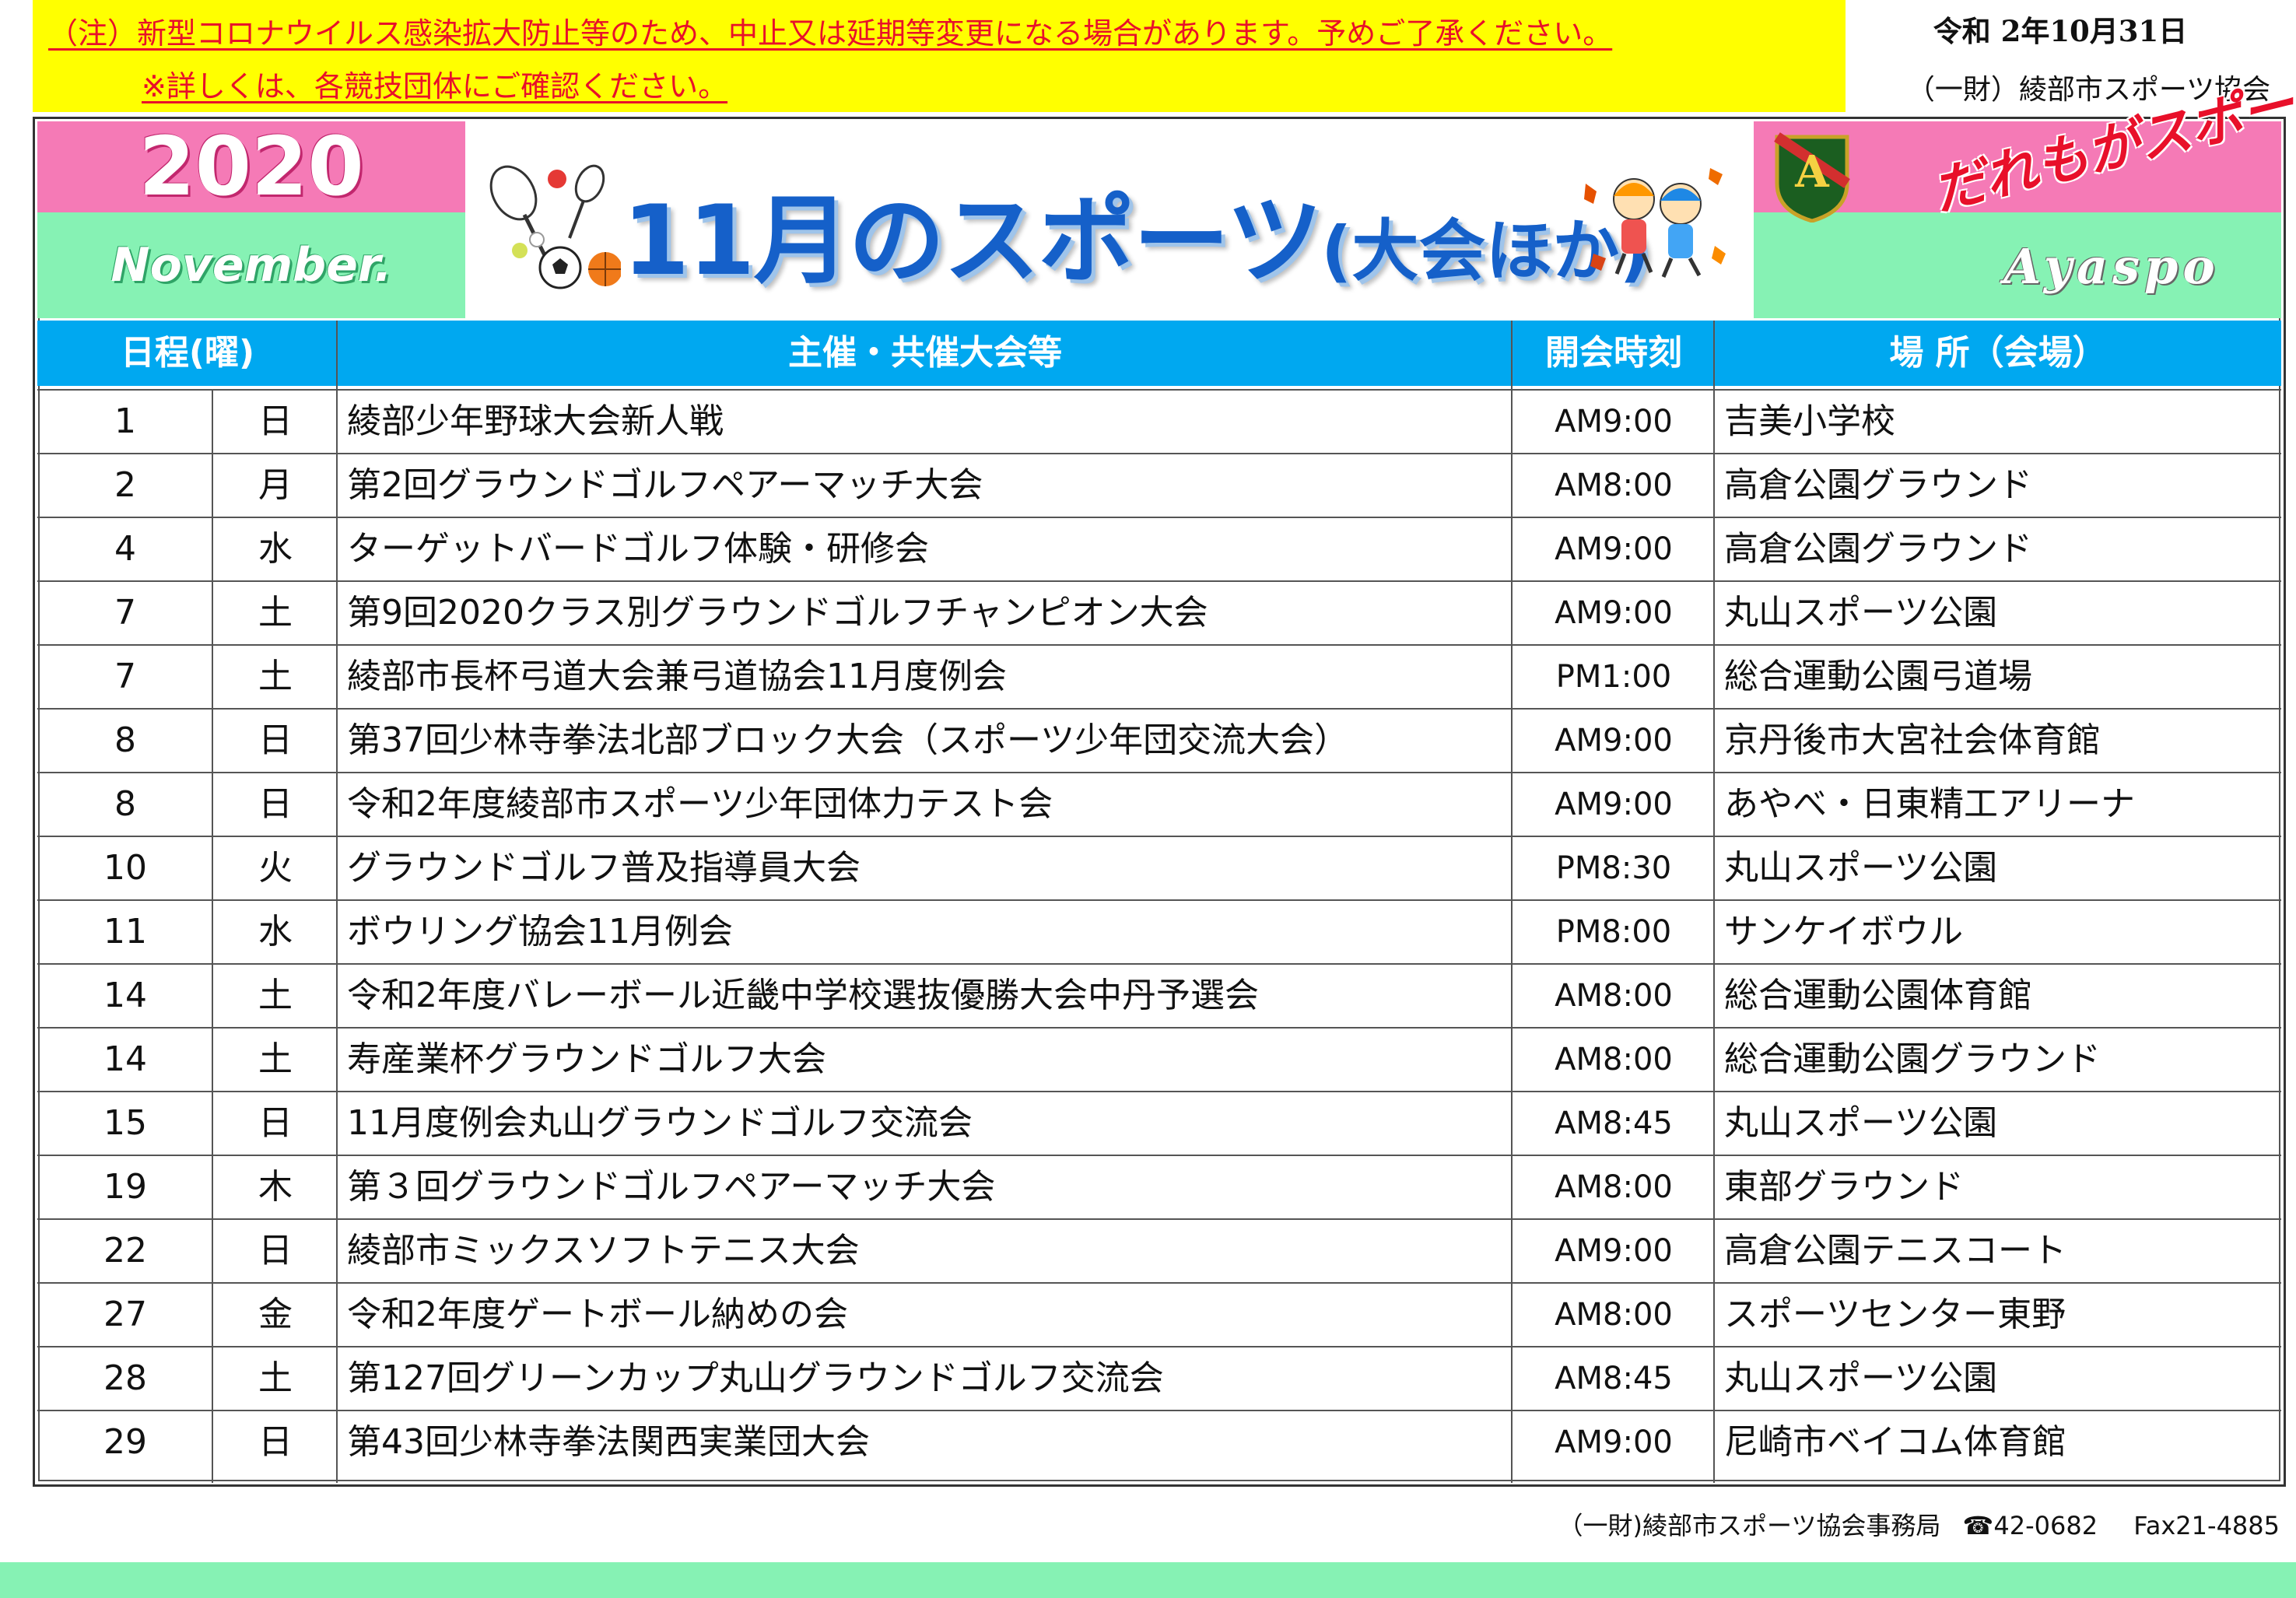  What do you see at coordinates (275, 1187) in the screenshot?
I see `weekday-cell: 木` at bounding box center [275, 1187].